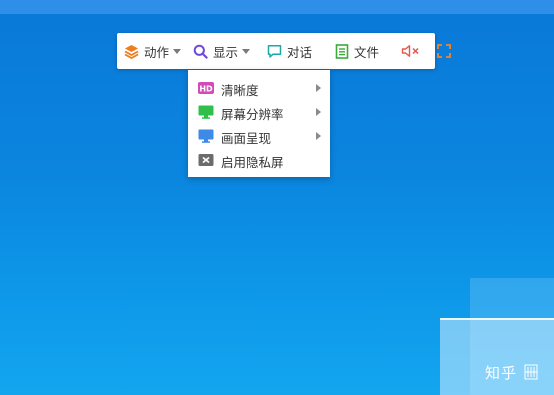 The height and width of the screenshot is (395, 554). I want to click on screen-icon, so click(206, 136).